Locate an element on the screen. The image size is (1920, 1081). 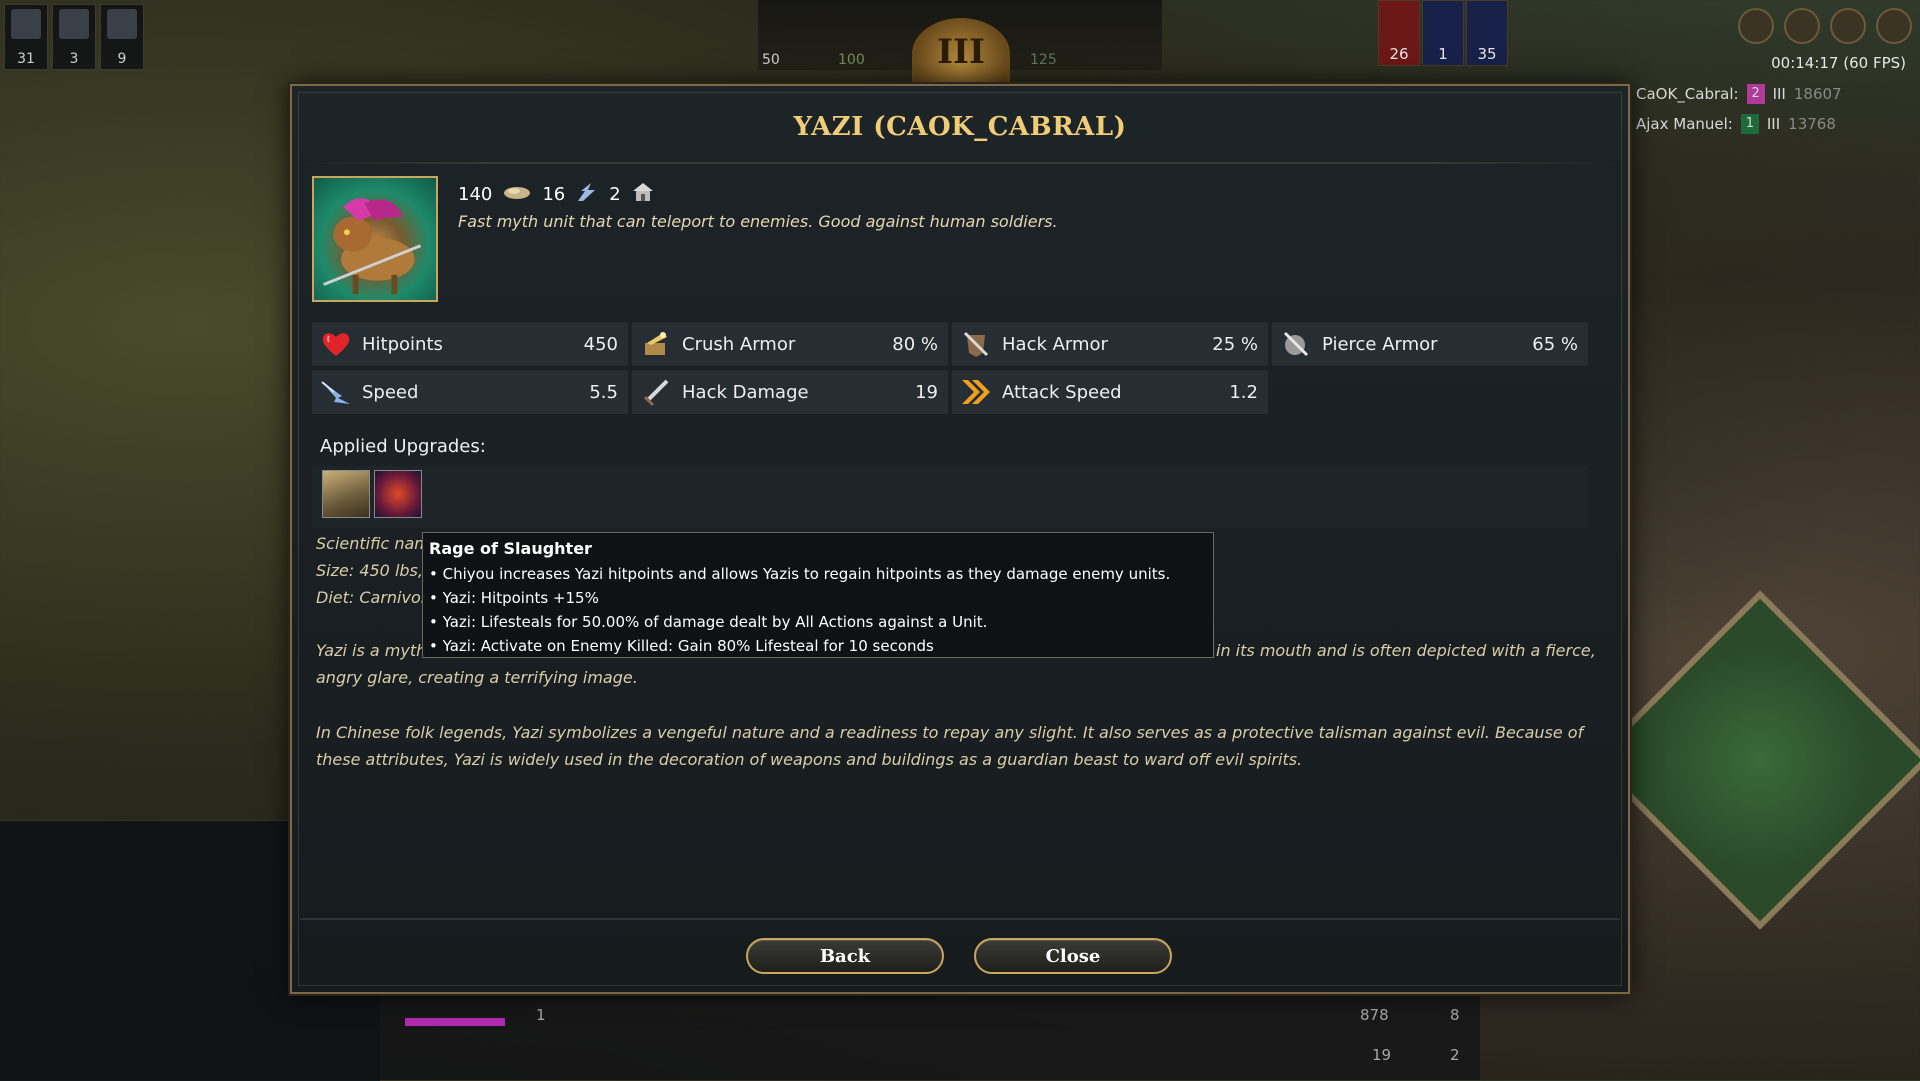
player-score: 13768 is located at coordinates (1812, 124).